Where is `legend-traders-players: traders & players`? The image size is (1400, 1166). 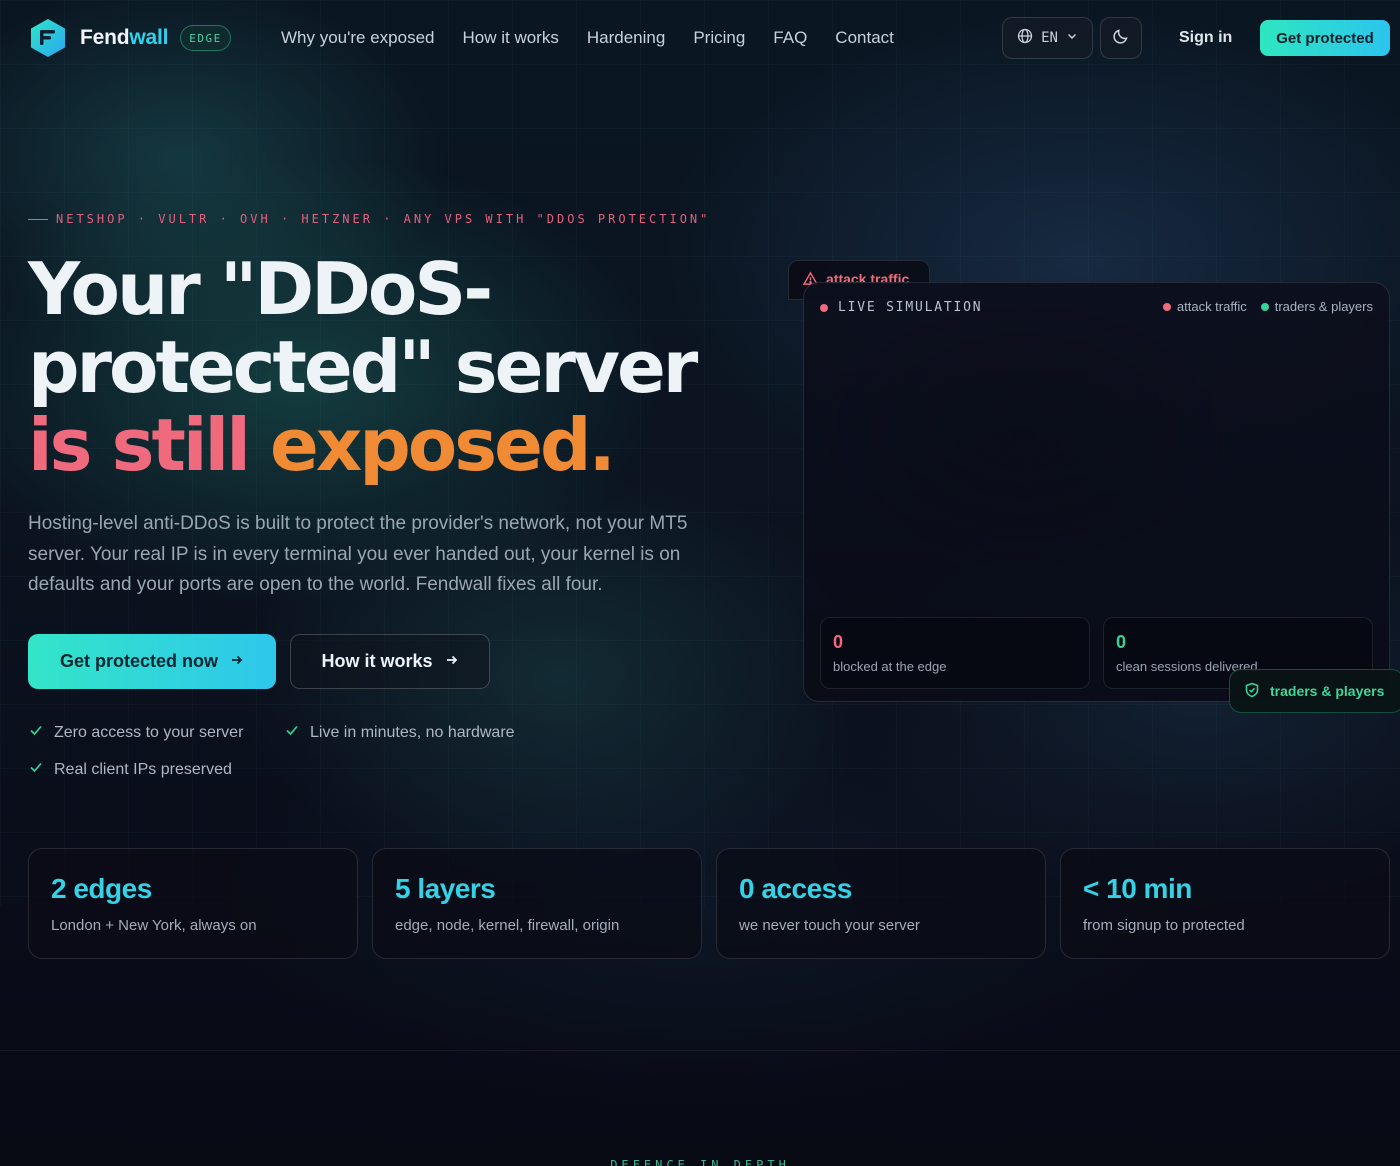
legend-traders-players: traders & players is located at coordinates (1316, 306).